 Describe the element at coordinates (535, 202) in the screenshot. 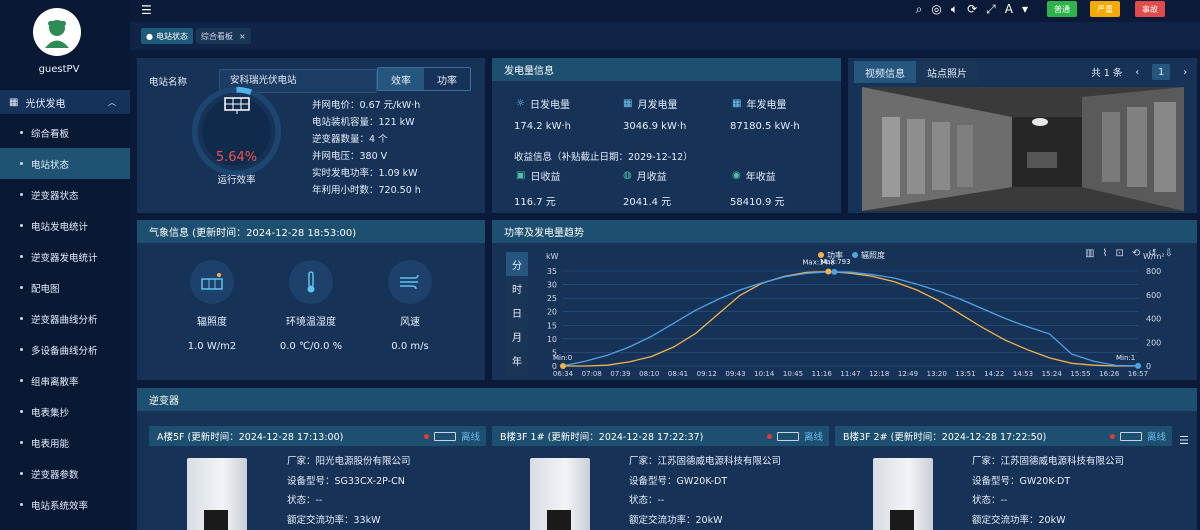

I see `daily-income-value: 116.7 元` at that location.